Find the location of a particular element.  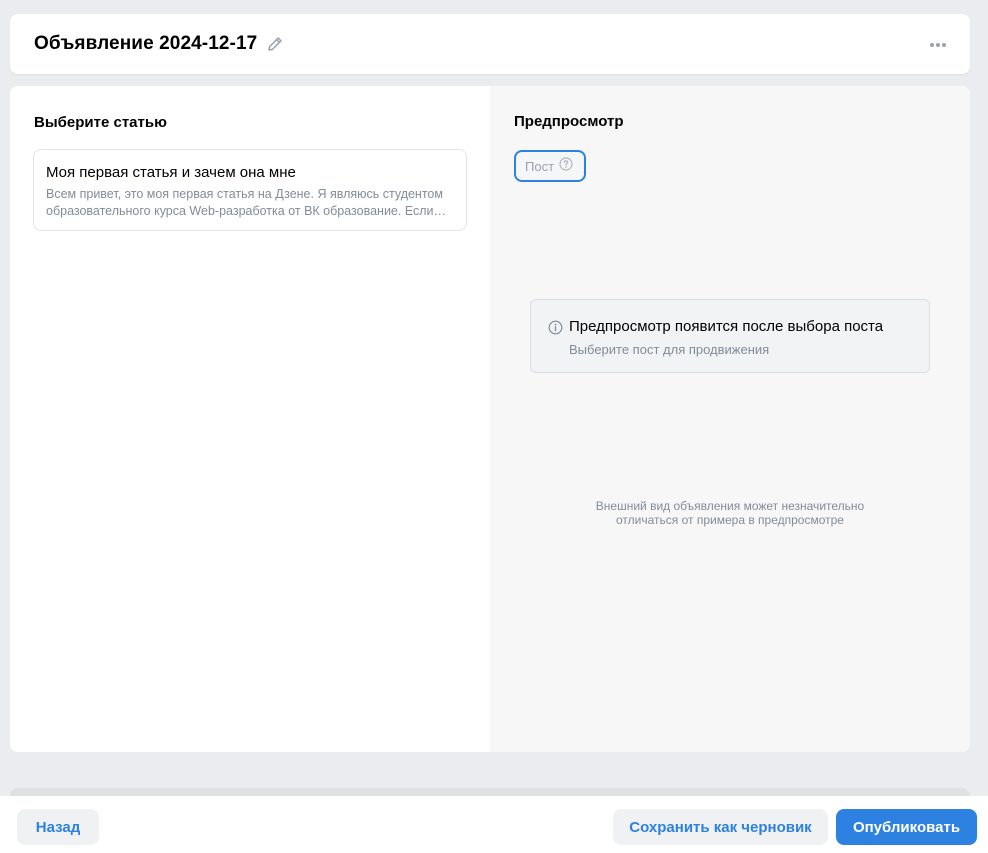

preview-heading: Предпросмотр is located at coordinates (569, 121).